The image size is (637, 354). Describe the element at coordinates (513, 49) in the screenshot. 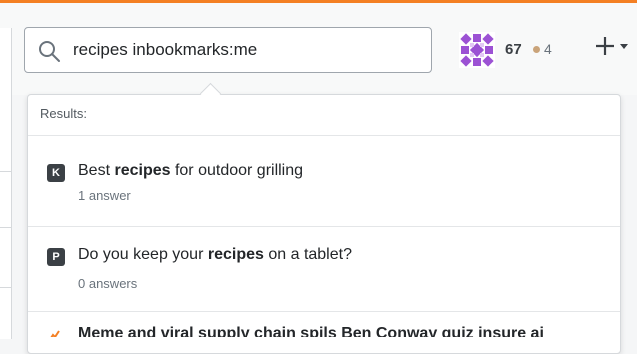

I see `reputation-count: 67` at that location.